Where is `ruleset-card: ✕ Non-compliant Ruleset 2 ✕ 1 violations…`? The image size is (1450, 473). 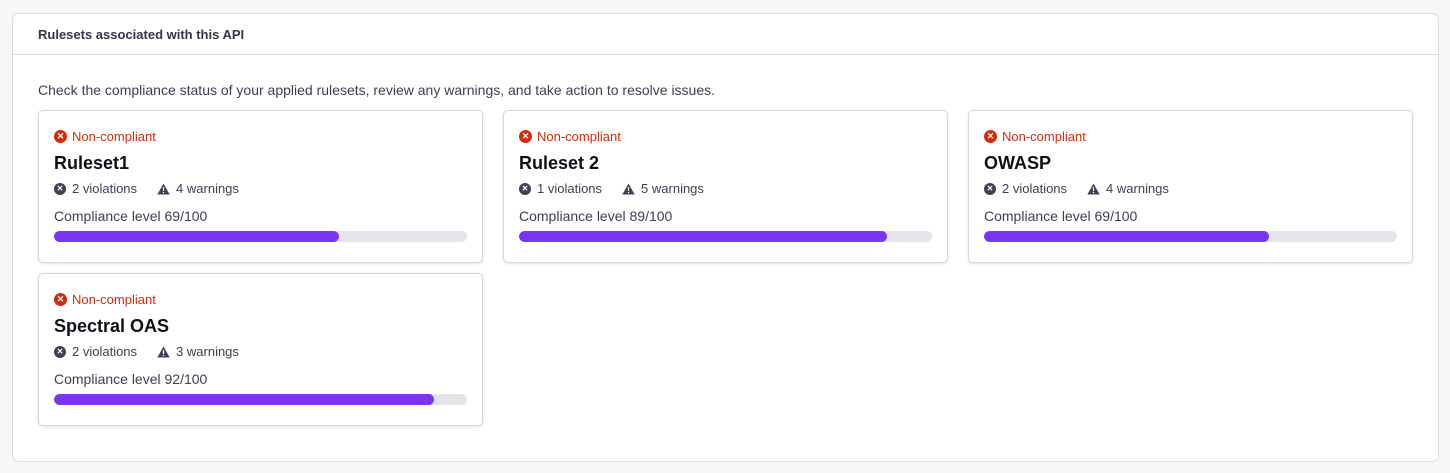
ruleset-card: ✕ Non-compliant Ruleset 2 ✕ 1 violations… is located at coordinates (725, 186).